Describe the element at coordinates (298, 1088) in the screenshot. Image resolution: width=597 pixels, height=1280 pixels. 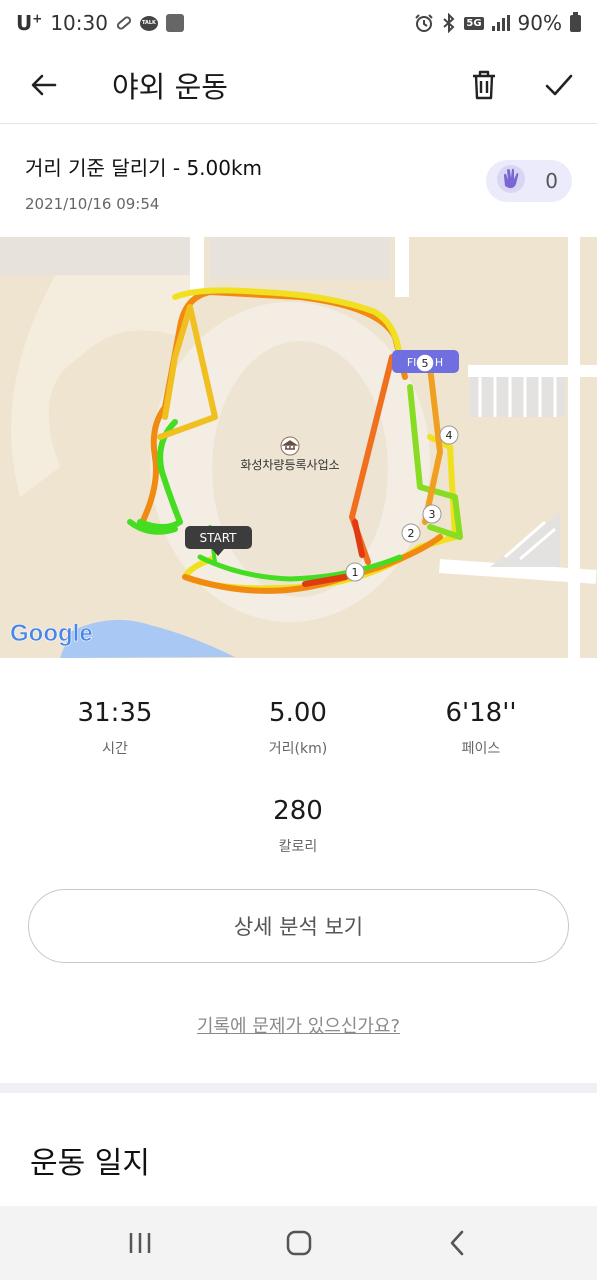
I see `section-divider` at that location.